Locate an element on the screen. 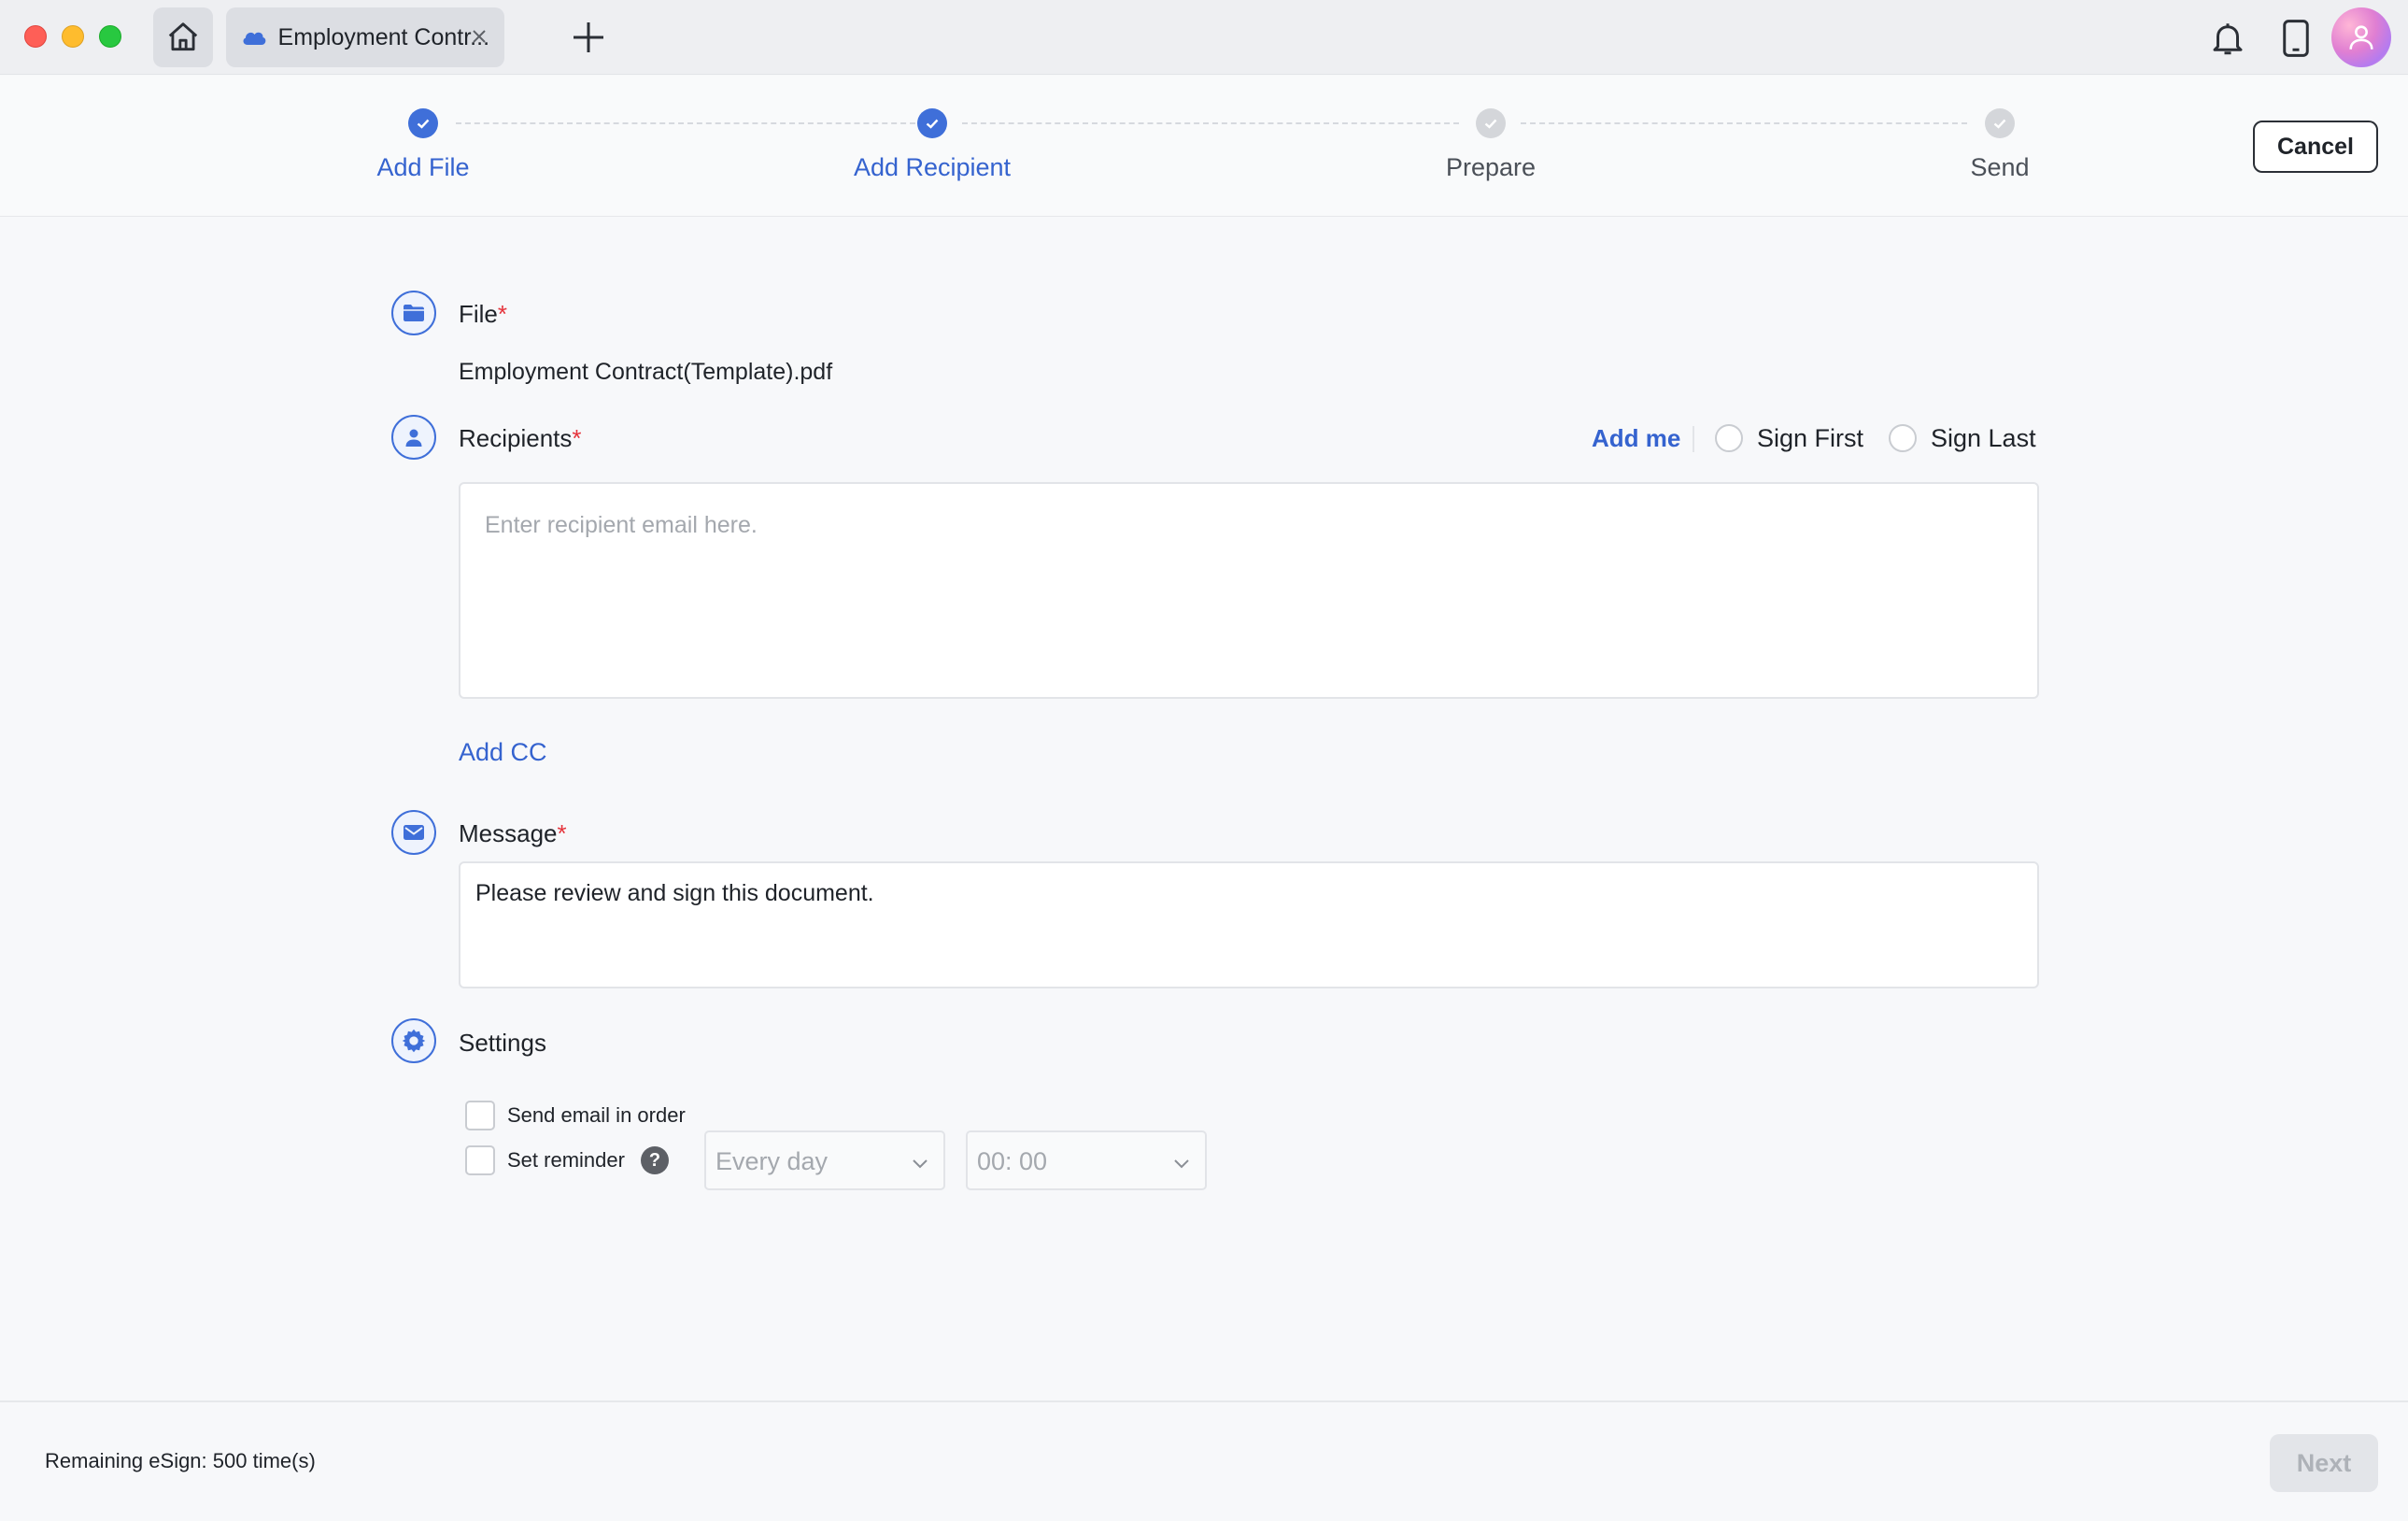 This screenshot has height=1521, width=2408. sign-last-radio is located at coordinates (1903, 438).